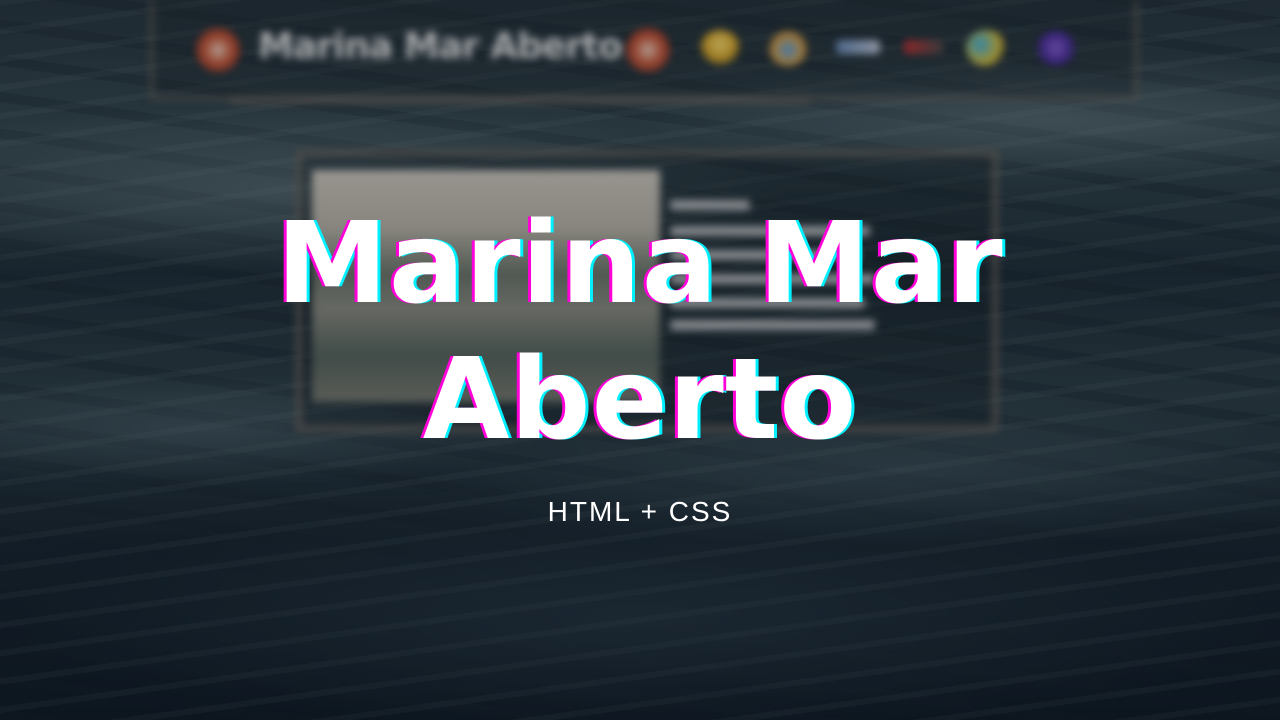 The width and height of the screenshot is (1280, 720). What do you see at coordinates (640, 264) in the screenshot?
I see `title-line-1: Marina Mar` at bounding box center [640, 264].